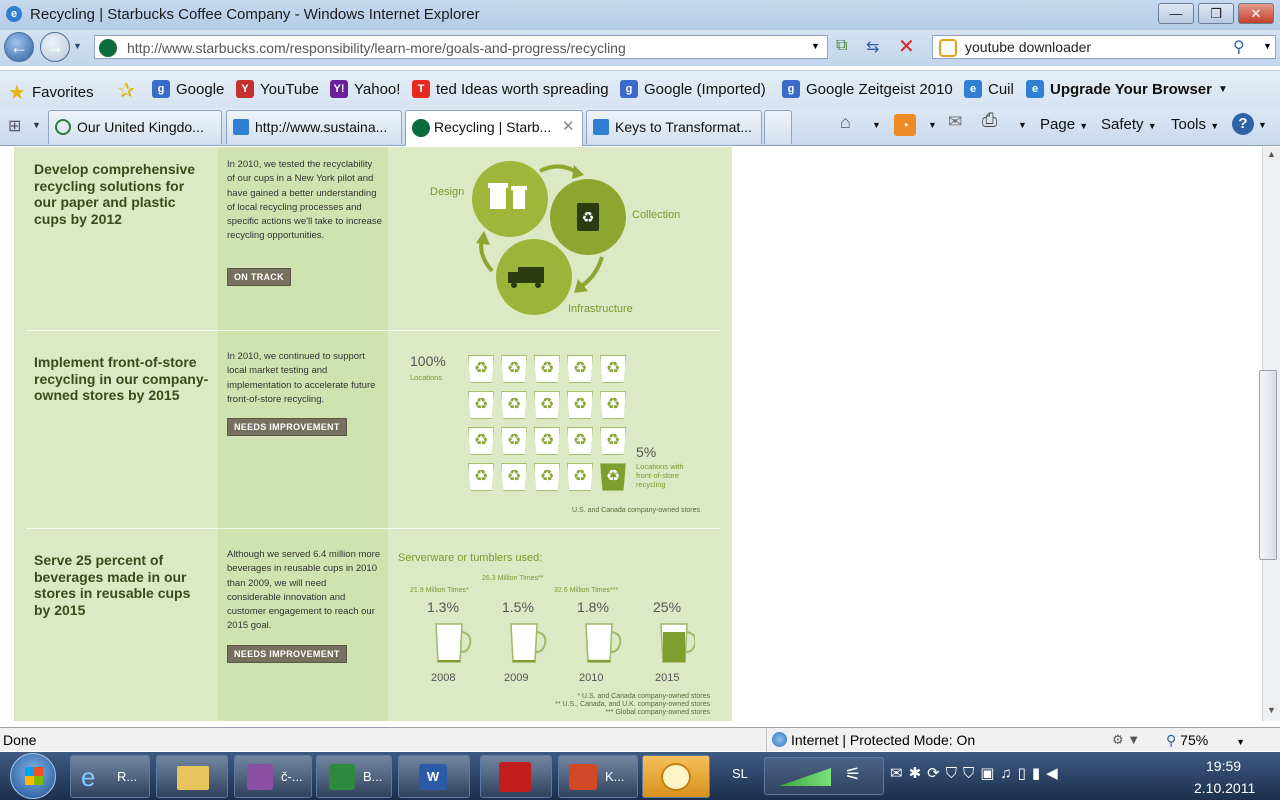  What do you see at coordinates (740, 773) in the screenshot?
I see `language-indicator: SL` at bounding box center [740, 773].